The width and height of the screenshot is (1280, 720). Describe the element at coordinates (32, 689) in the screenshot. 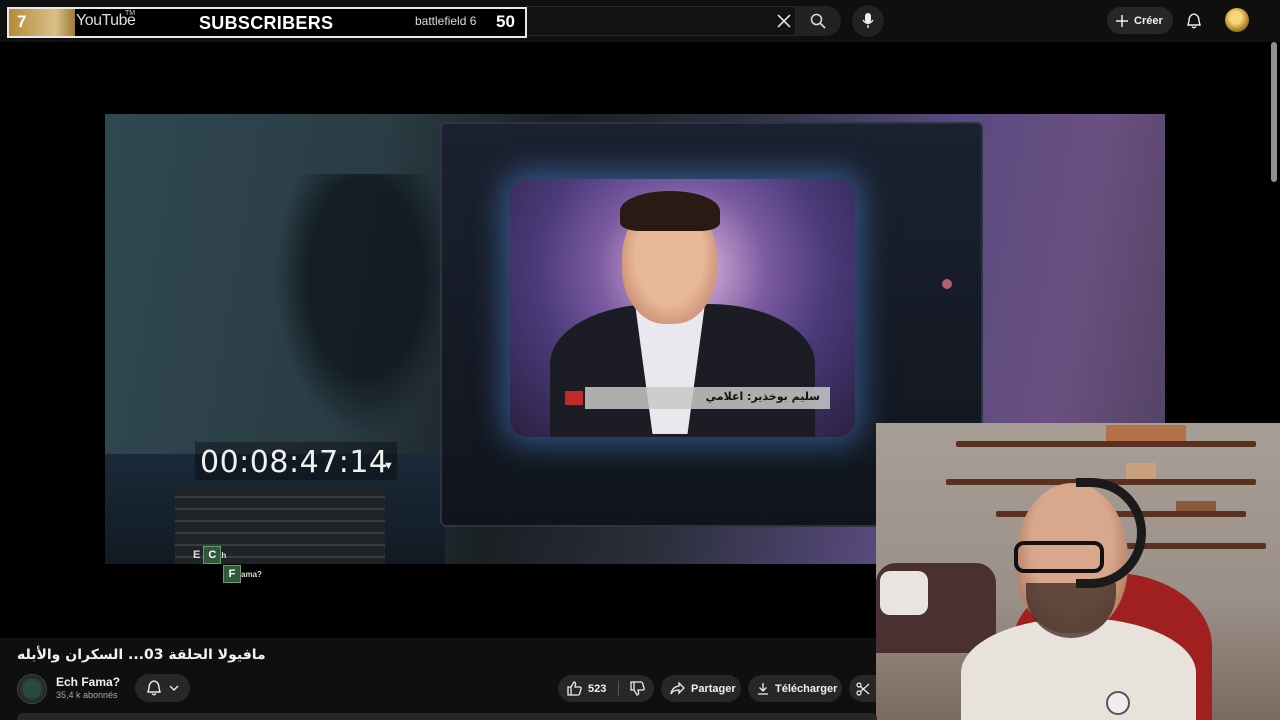

I see `channel-avatar` at that location.